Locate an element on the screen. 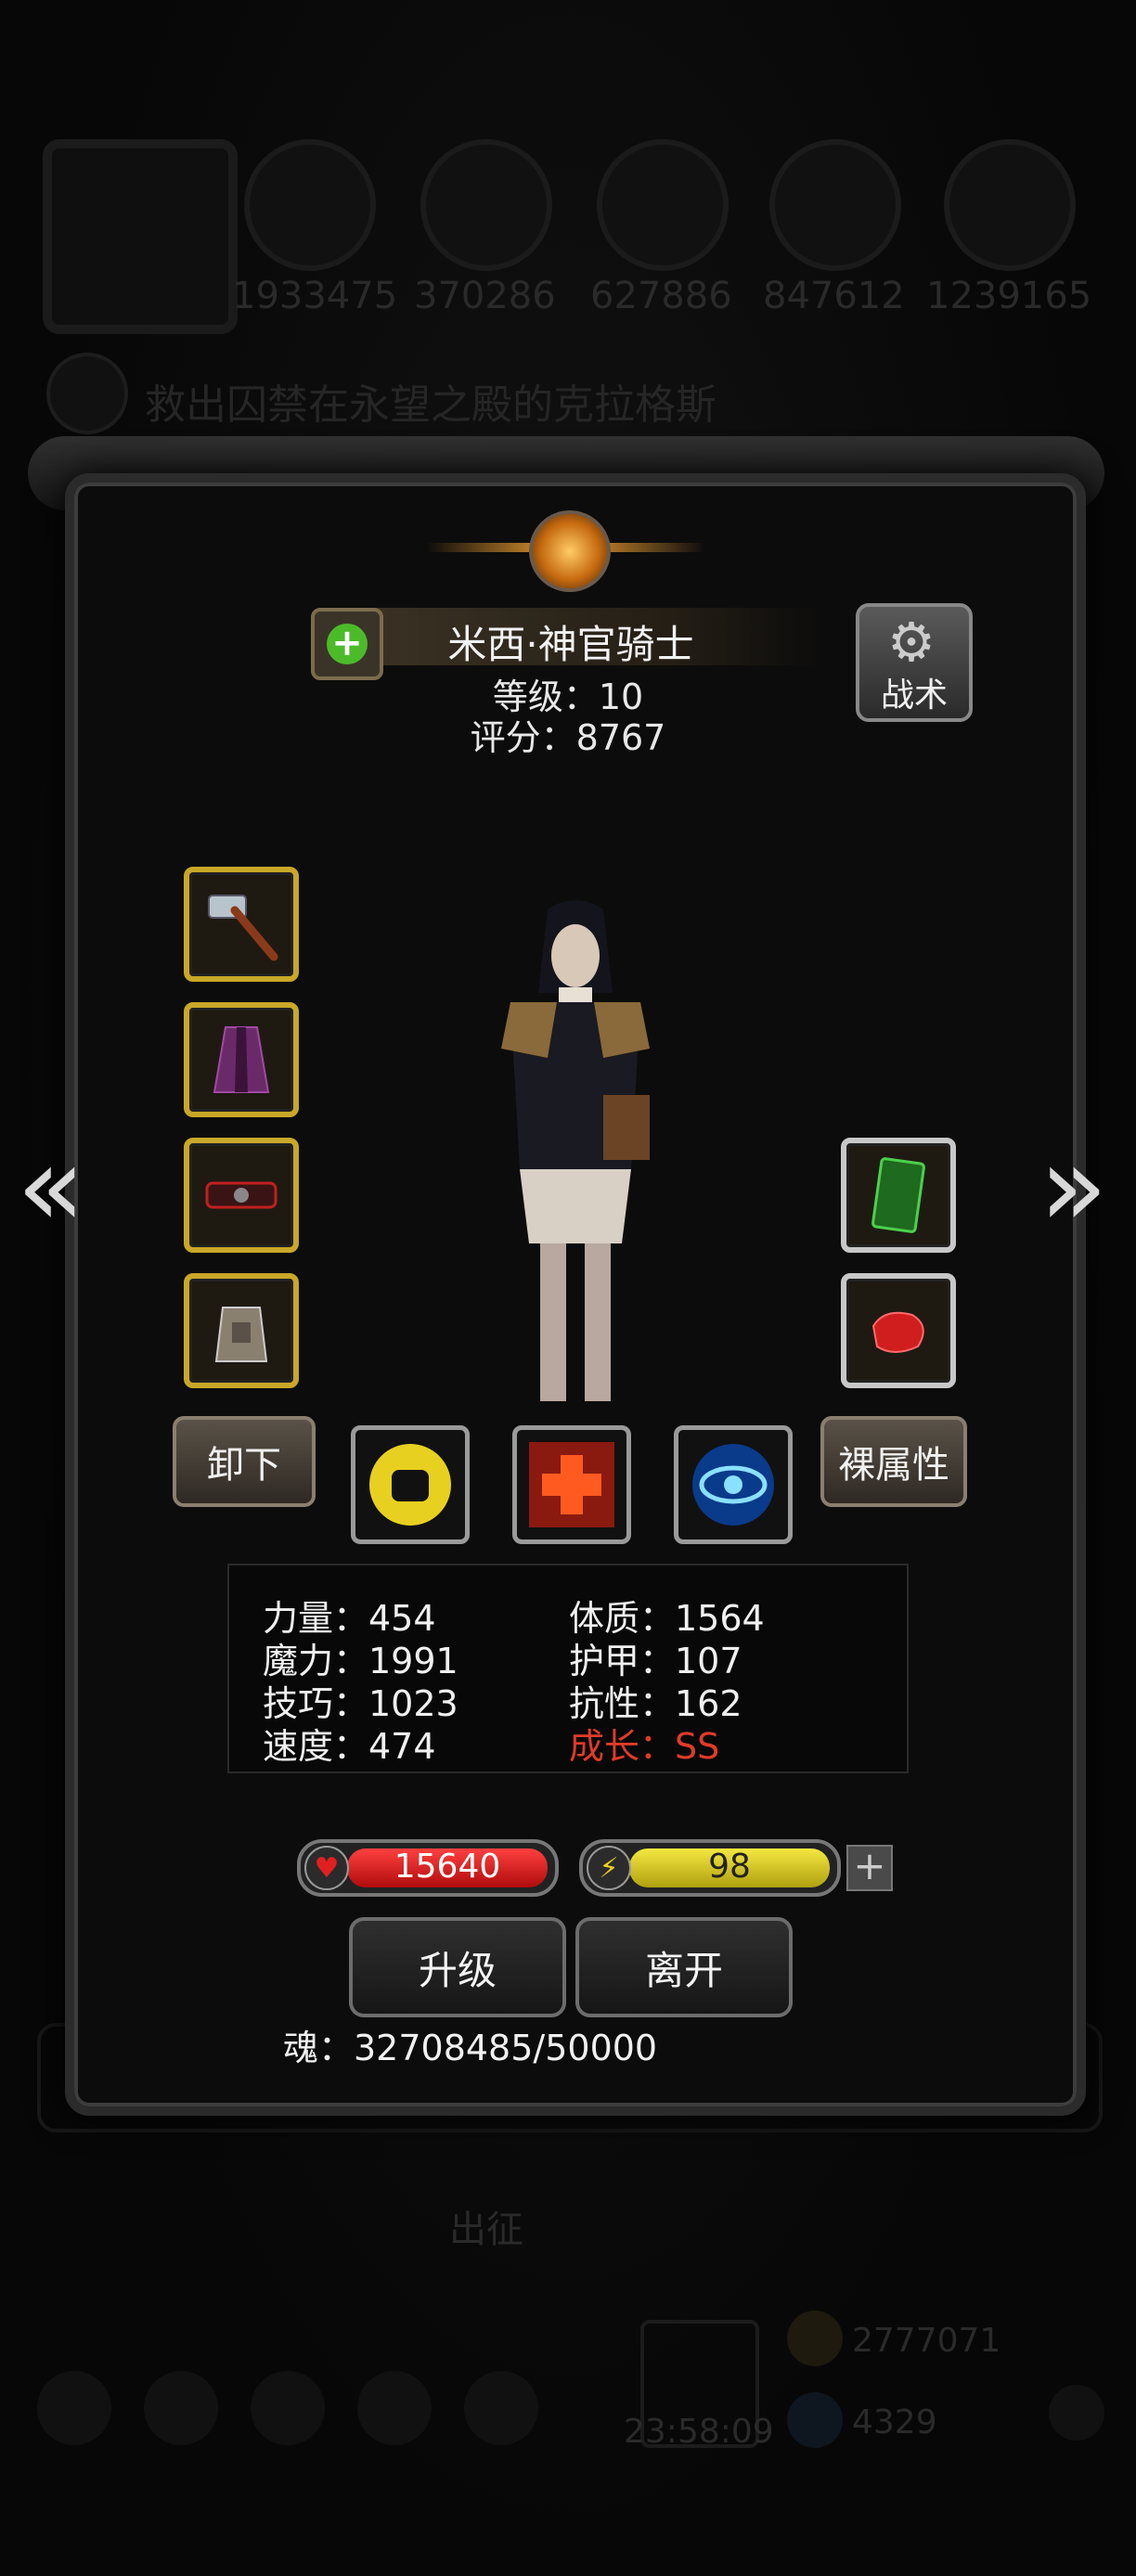 Image resolution: width=1136 pixels, height=2576 pixels. bg-resource-3-count: 627886 is located at coordinates (661, 296).